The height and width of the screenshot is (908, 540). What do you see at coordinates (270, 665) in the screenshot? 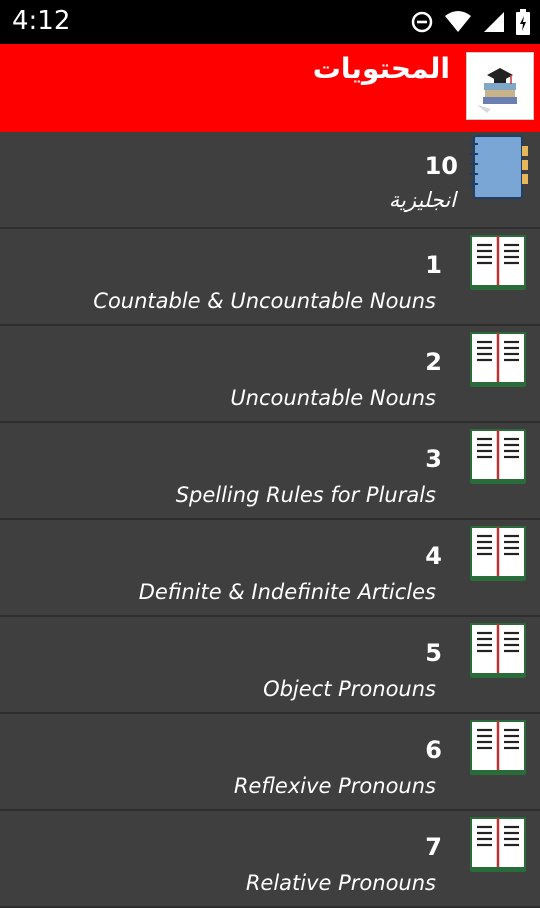
I see `list-item: 5 Object Pronouns` at bounding box center [270, 665].